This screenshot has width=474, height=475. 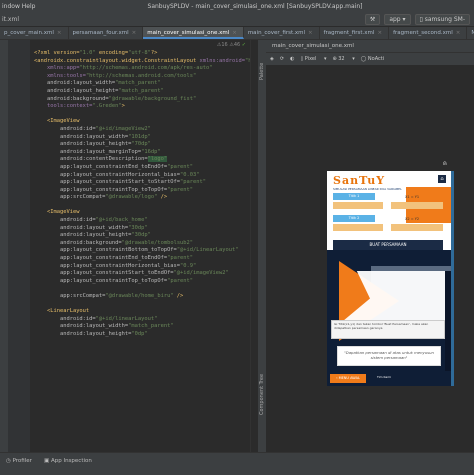 I want to click on code-token: android:layout_width=, so click(x=75, y=83).